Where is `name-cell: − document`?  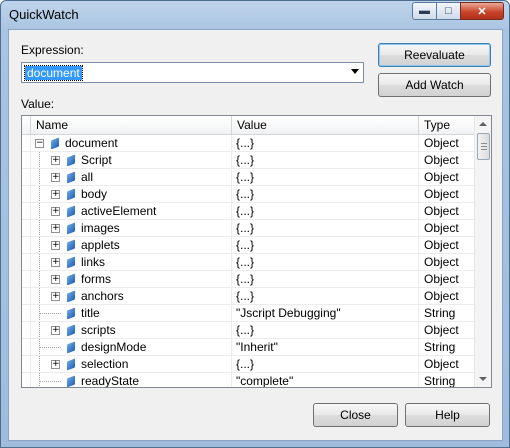
name-cell: − document is located at coordinates (131, 143).